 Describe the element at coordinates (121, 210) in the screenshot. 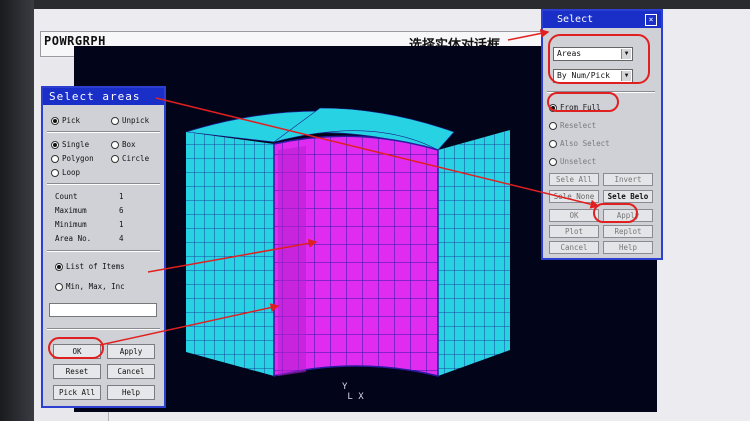

I see `stat-maximum-value: 6` at that location.